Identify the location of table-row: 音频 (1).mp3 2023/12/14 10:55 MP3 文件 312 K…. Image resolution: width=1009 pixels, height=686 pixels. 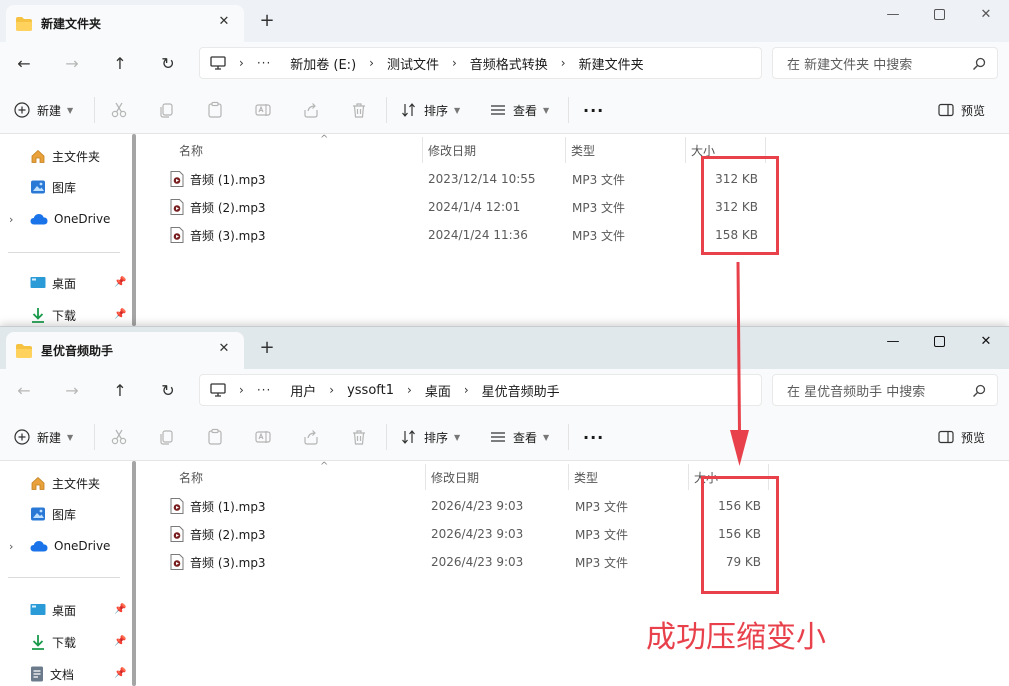
(466, 179).